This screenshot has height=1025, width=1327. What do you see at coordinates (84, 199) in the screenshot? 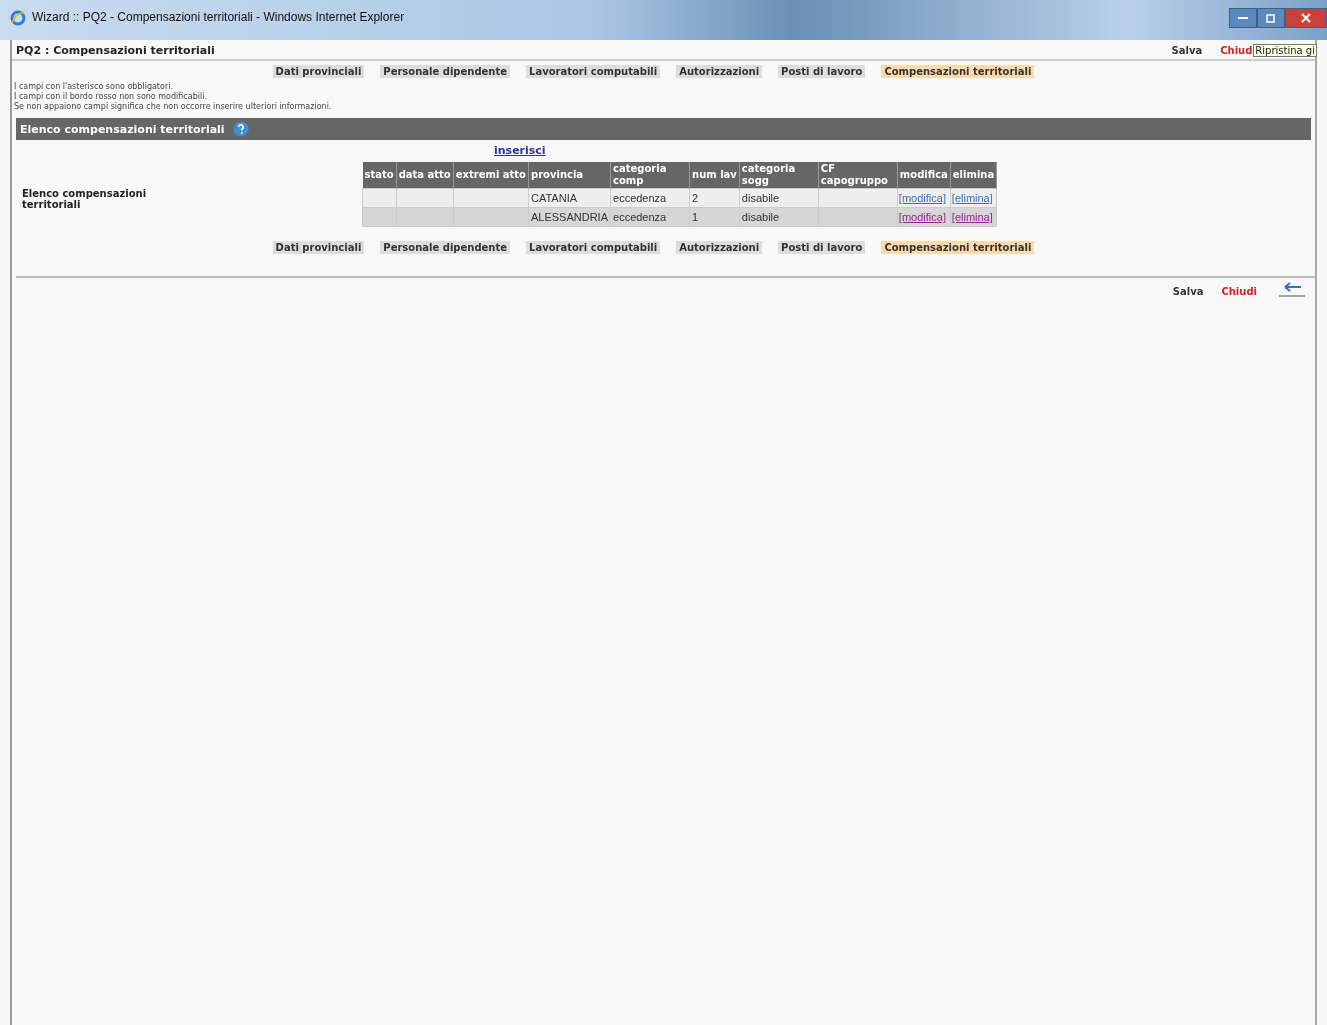
I see `field-label: Elenco compensazioni territoriali` at bounding box center [84, 199].